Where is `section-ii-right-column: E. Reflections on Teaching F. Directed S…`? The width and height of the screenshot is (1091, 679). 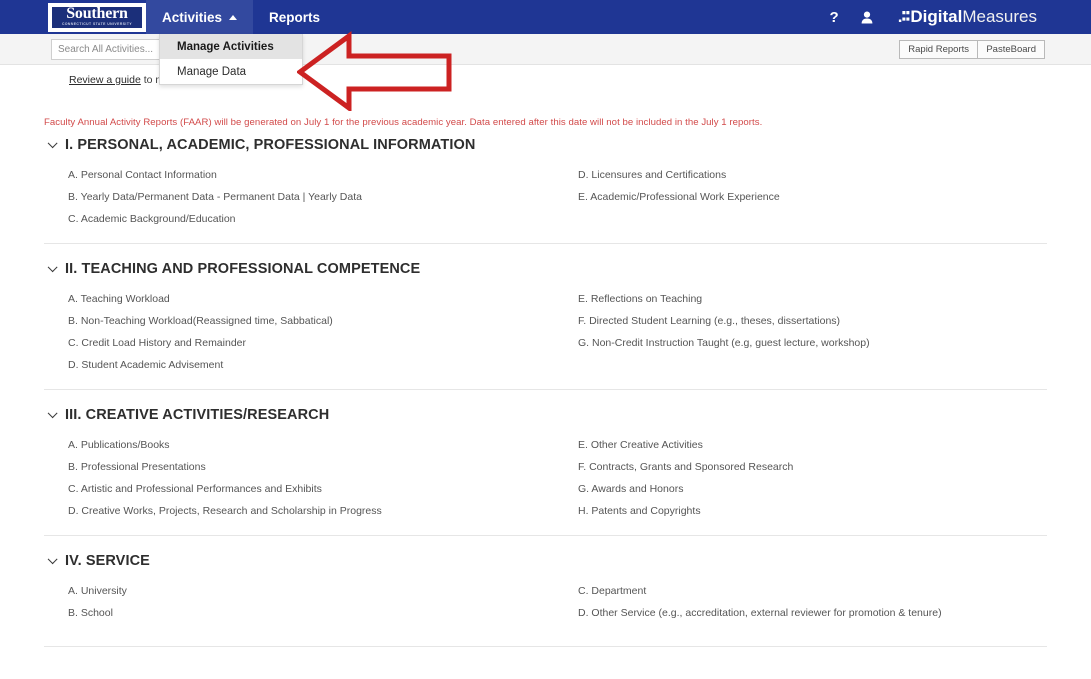
section-ii-right-column: E. Reflections on Teaching F. Directed S… is located at coordinates (834, 332).